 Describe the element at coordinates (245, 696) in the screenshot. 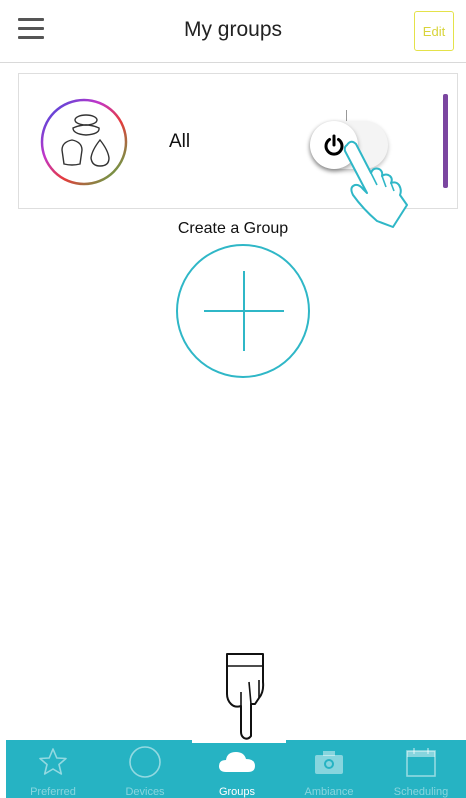

I see `pointing-hand-down-icon` at that location.